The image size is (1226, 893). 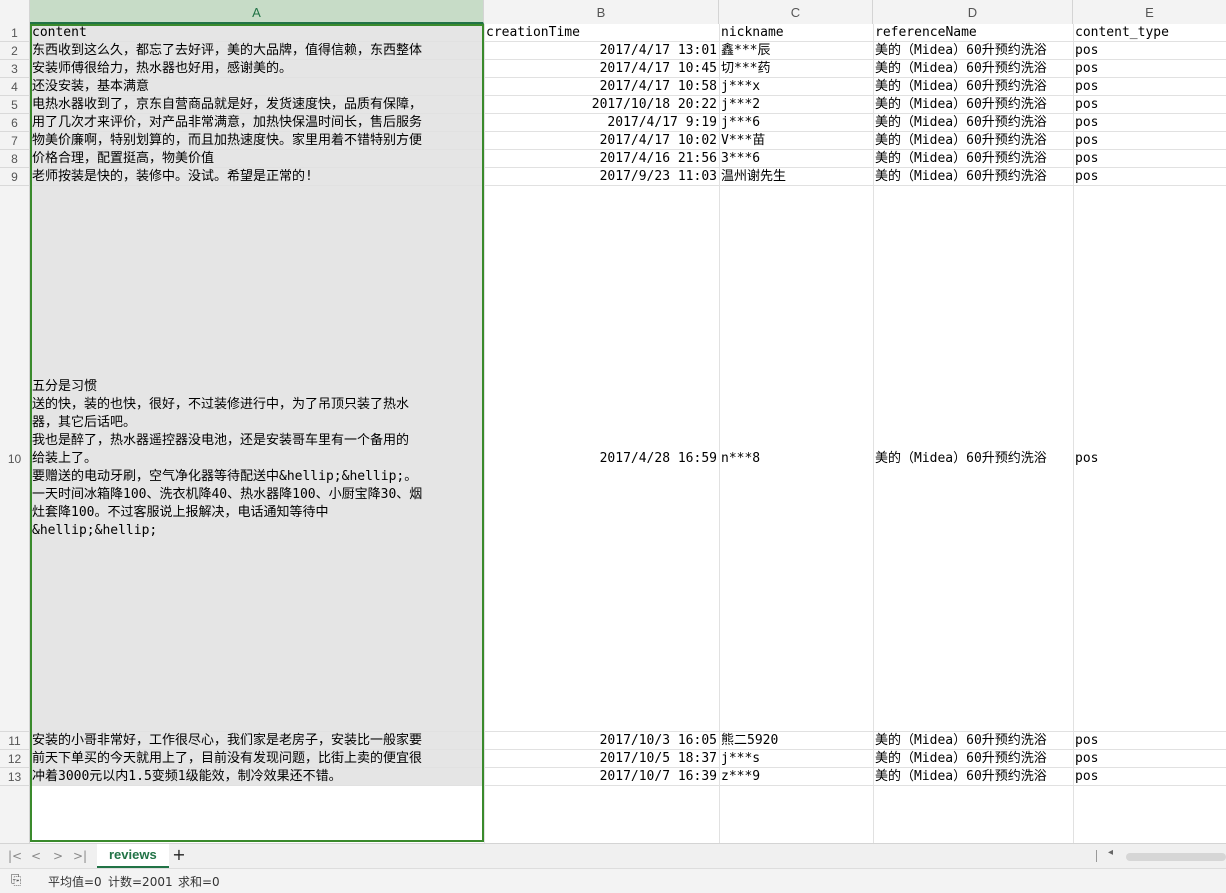 I want to click on cell-creation-time: 2017/4/28 16:59, so click(x=601, y=458).